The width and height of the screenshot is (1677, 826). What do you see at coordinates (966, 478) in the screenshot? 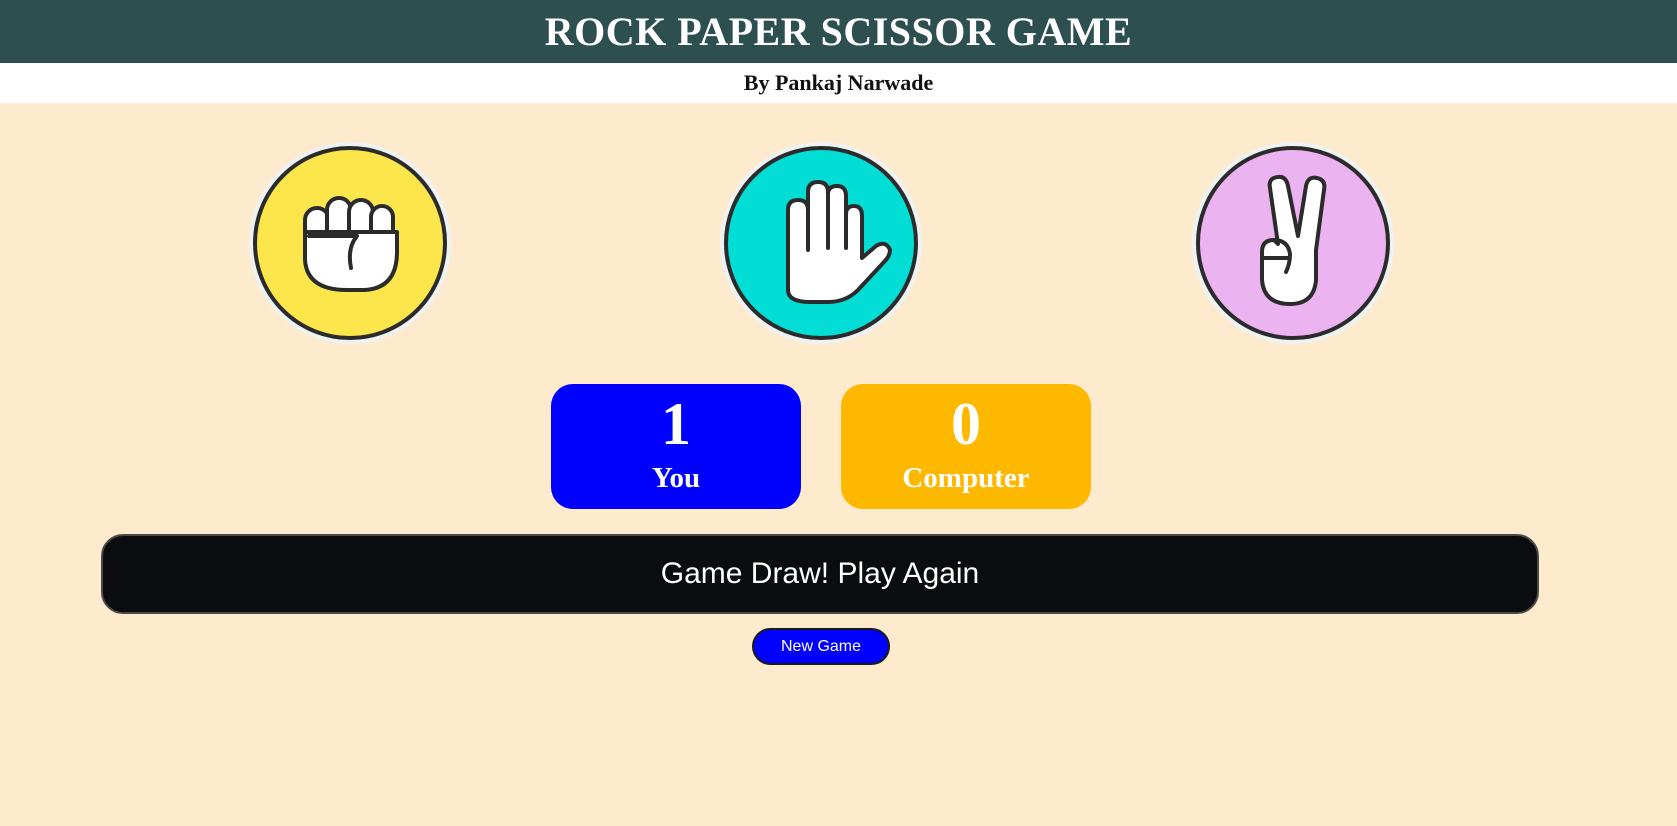
I see `computer-score-label: Computer` at bounding box center [966, 478].